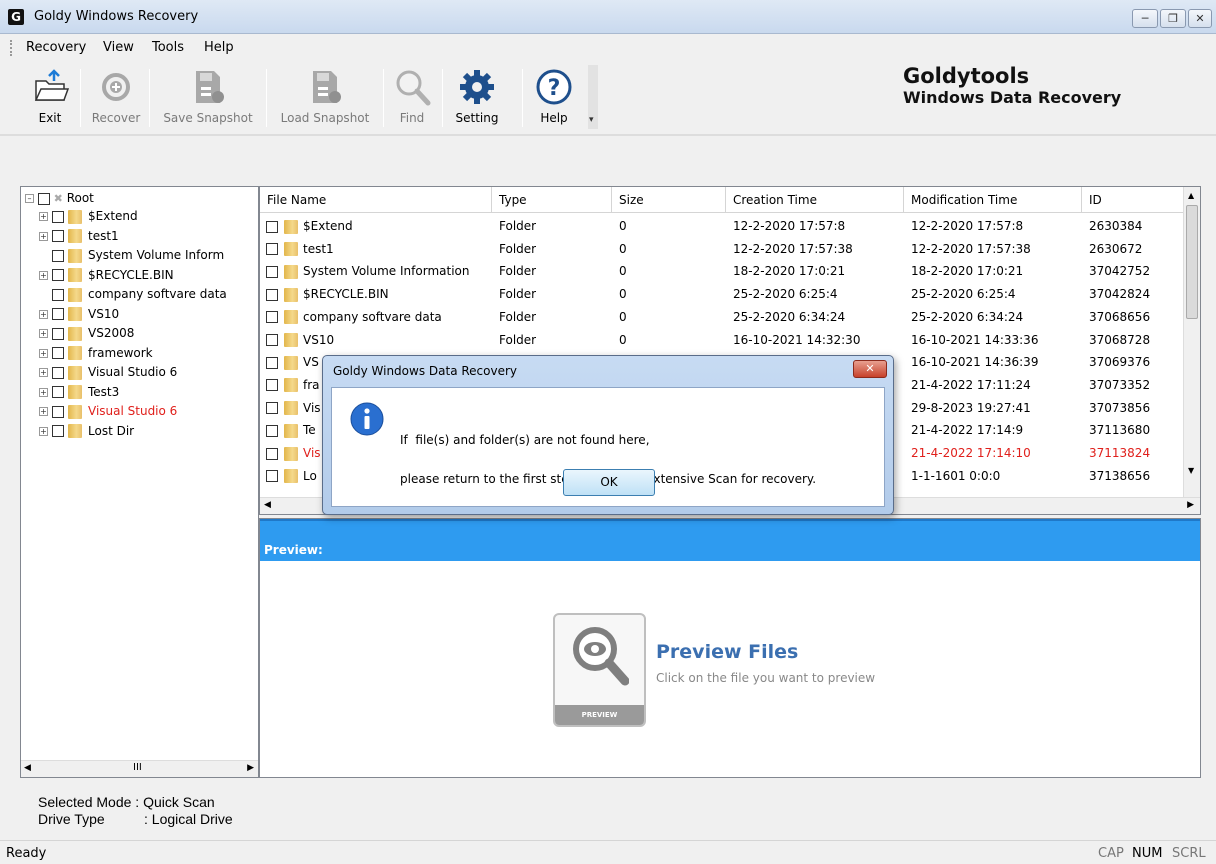 The width and height of the screenshot is (1216, 864). What do you see at coordinates (318, 248) in the screenshot?
I see `file-name: test1` at bounding box center [318, 248].